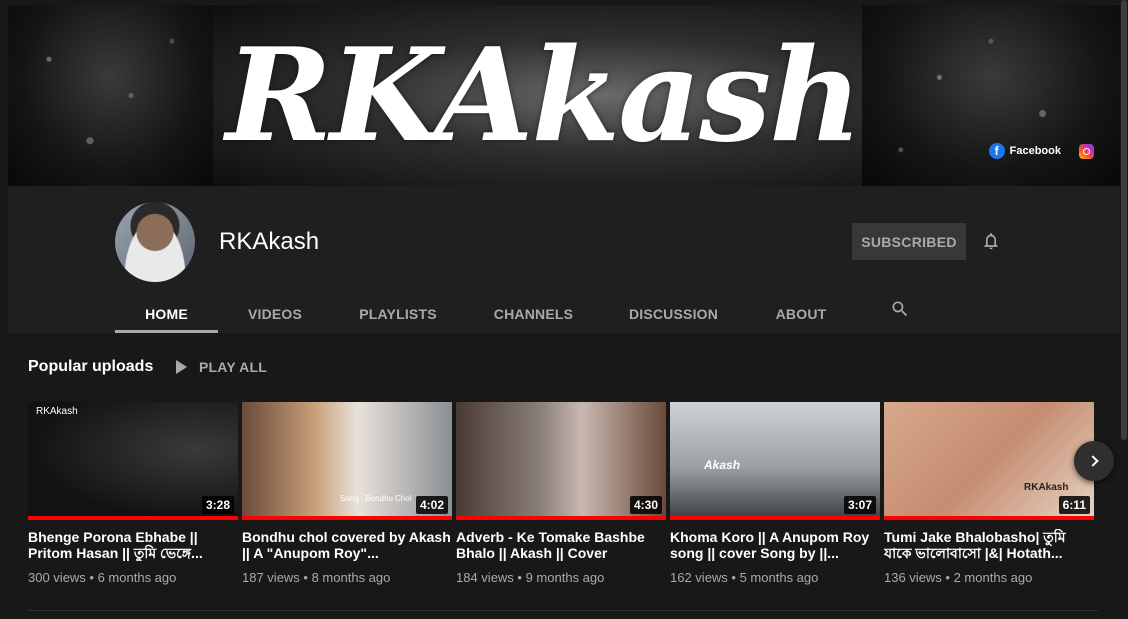  What do you see at coordinates (1124, 220) in the screenshot?
I see `scrollbar-thumb` at bounding box center [1124, 220].